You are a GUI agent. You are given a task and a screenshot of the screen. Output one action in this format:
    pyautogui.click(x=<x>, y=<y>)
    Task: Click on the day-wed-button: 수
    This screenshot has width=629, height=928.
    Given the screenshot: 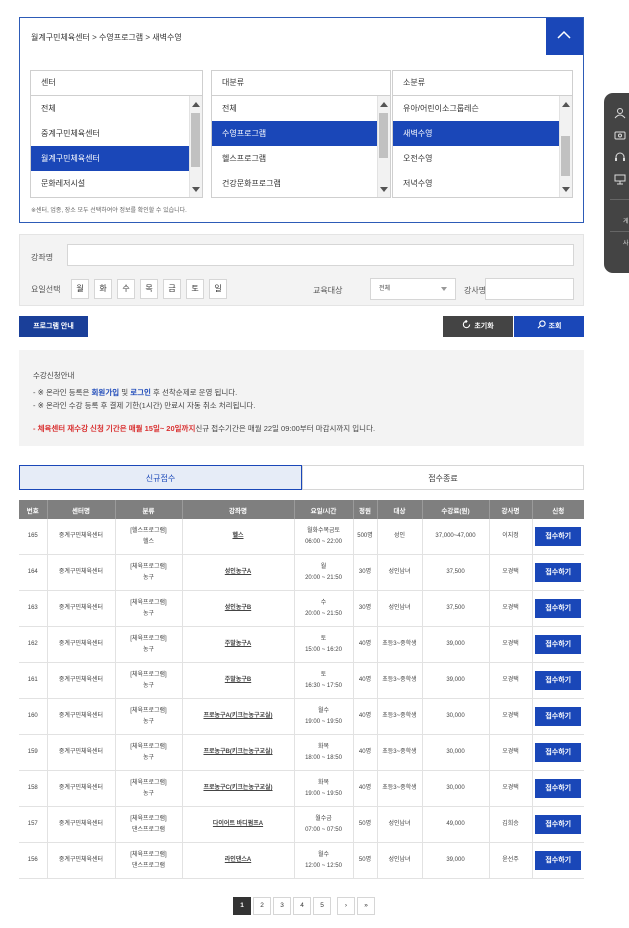 What is the action you would take?
    pyautogui.click(x=126, y=289)
    